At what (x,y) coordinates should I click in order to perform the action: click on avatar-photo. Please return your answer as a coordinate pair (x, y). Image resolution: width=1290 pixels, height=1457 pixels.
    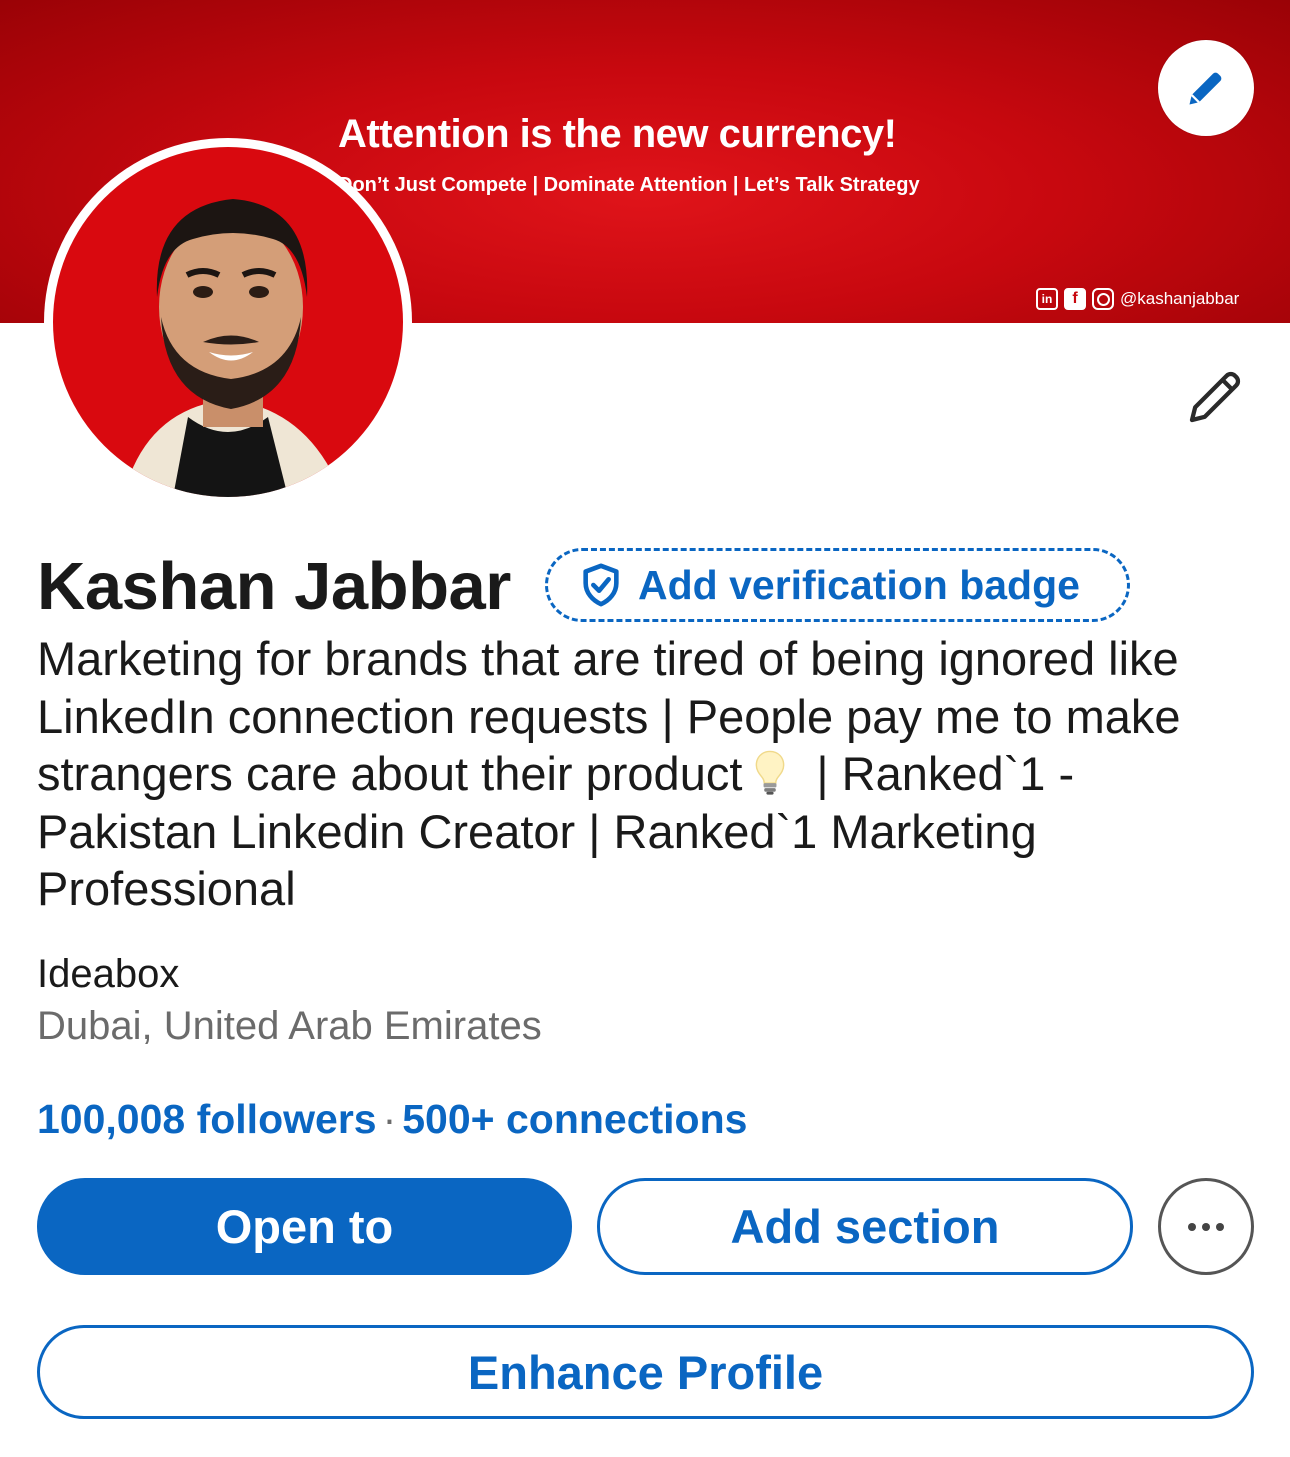
    Looking at the image, I should click on (228, 322).